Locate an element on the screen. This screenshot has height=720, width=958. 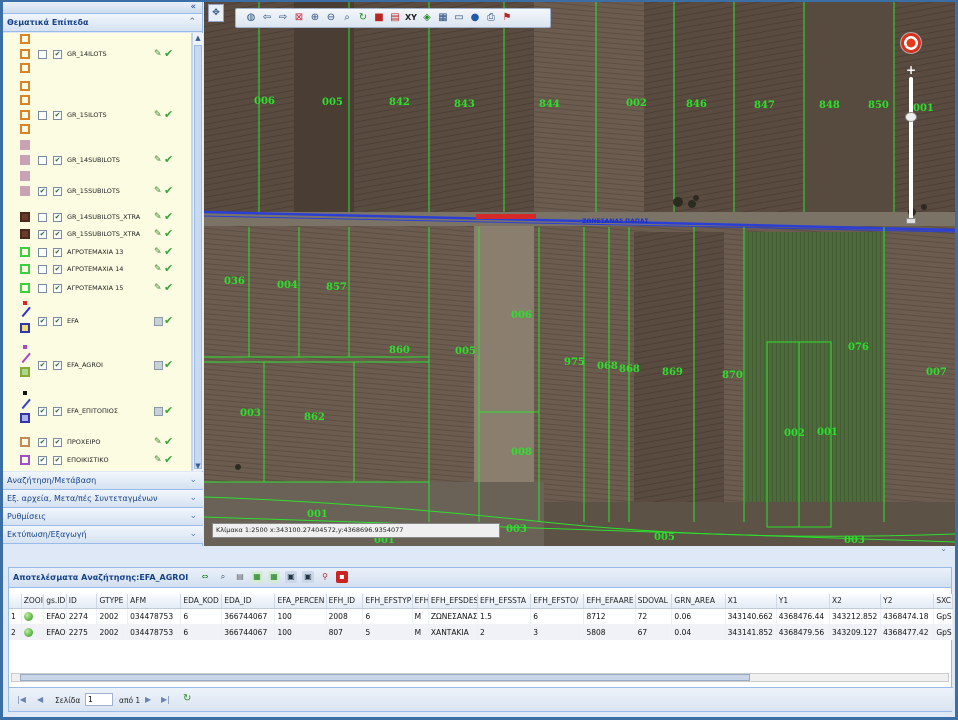
grid-icon: ▦ is located at coordinates (443, 18).